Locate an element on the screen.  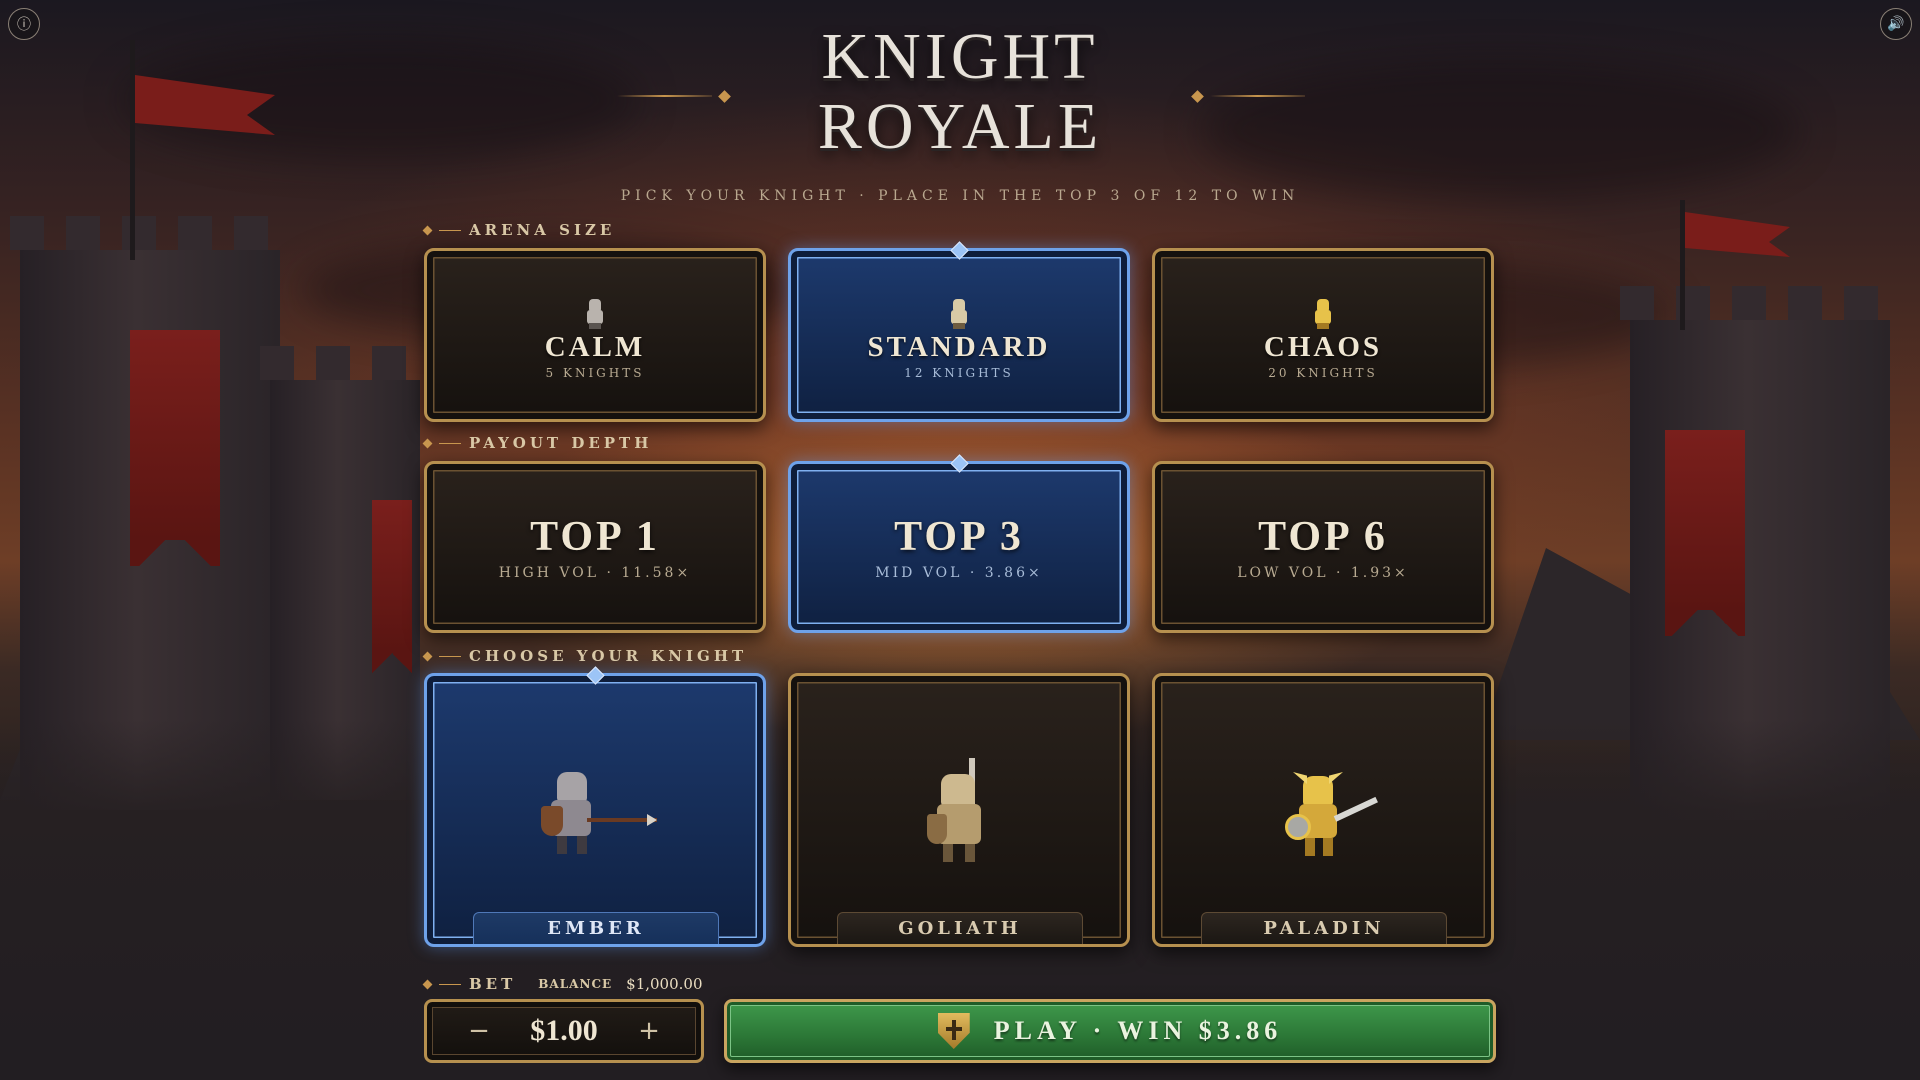
title-line-2: ROYALE is located at coordinates (960, 126).